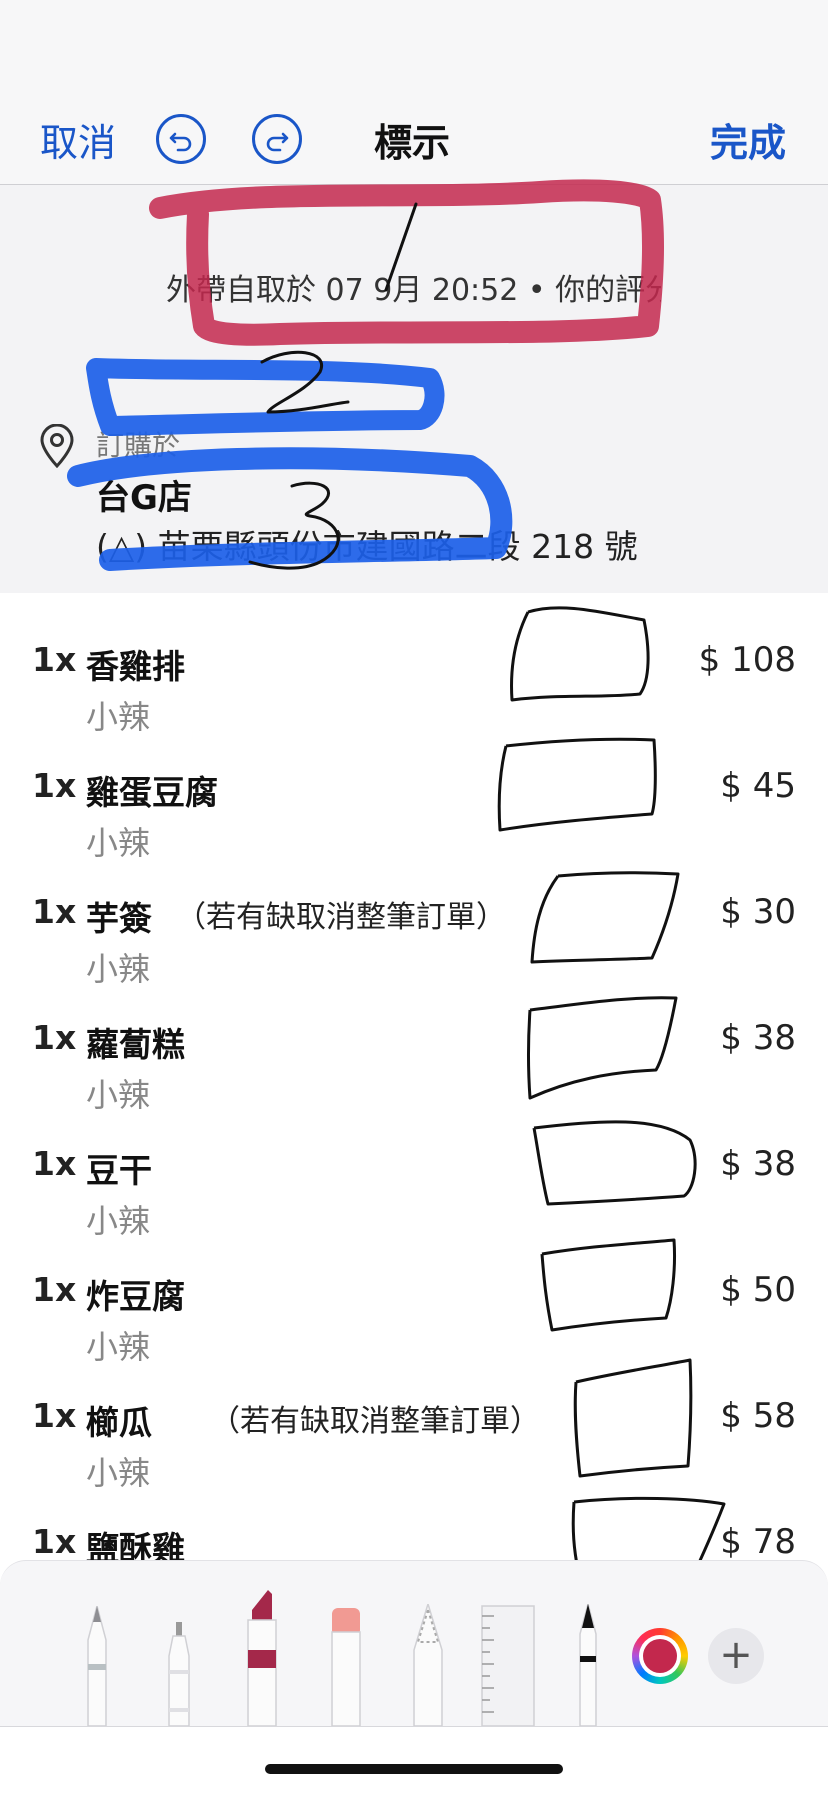 The image size is (828, 1793). What do you see at coordinates (758, 912) in the screenshot?
I see `item-price: $ 30` at bounding box center [758, 912].